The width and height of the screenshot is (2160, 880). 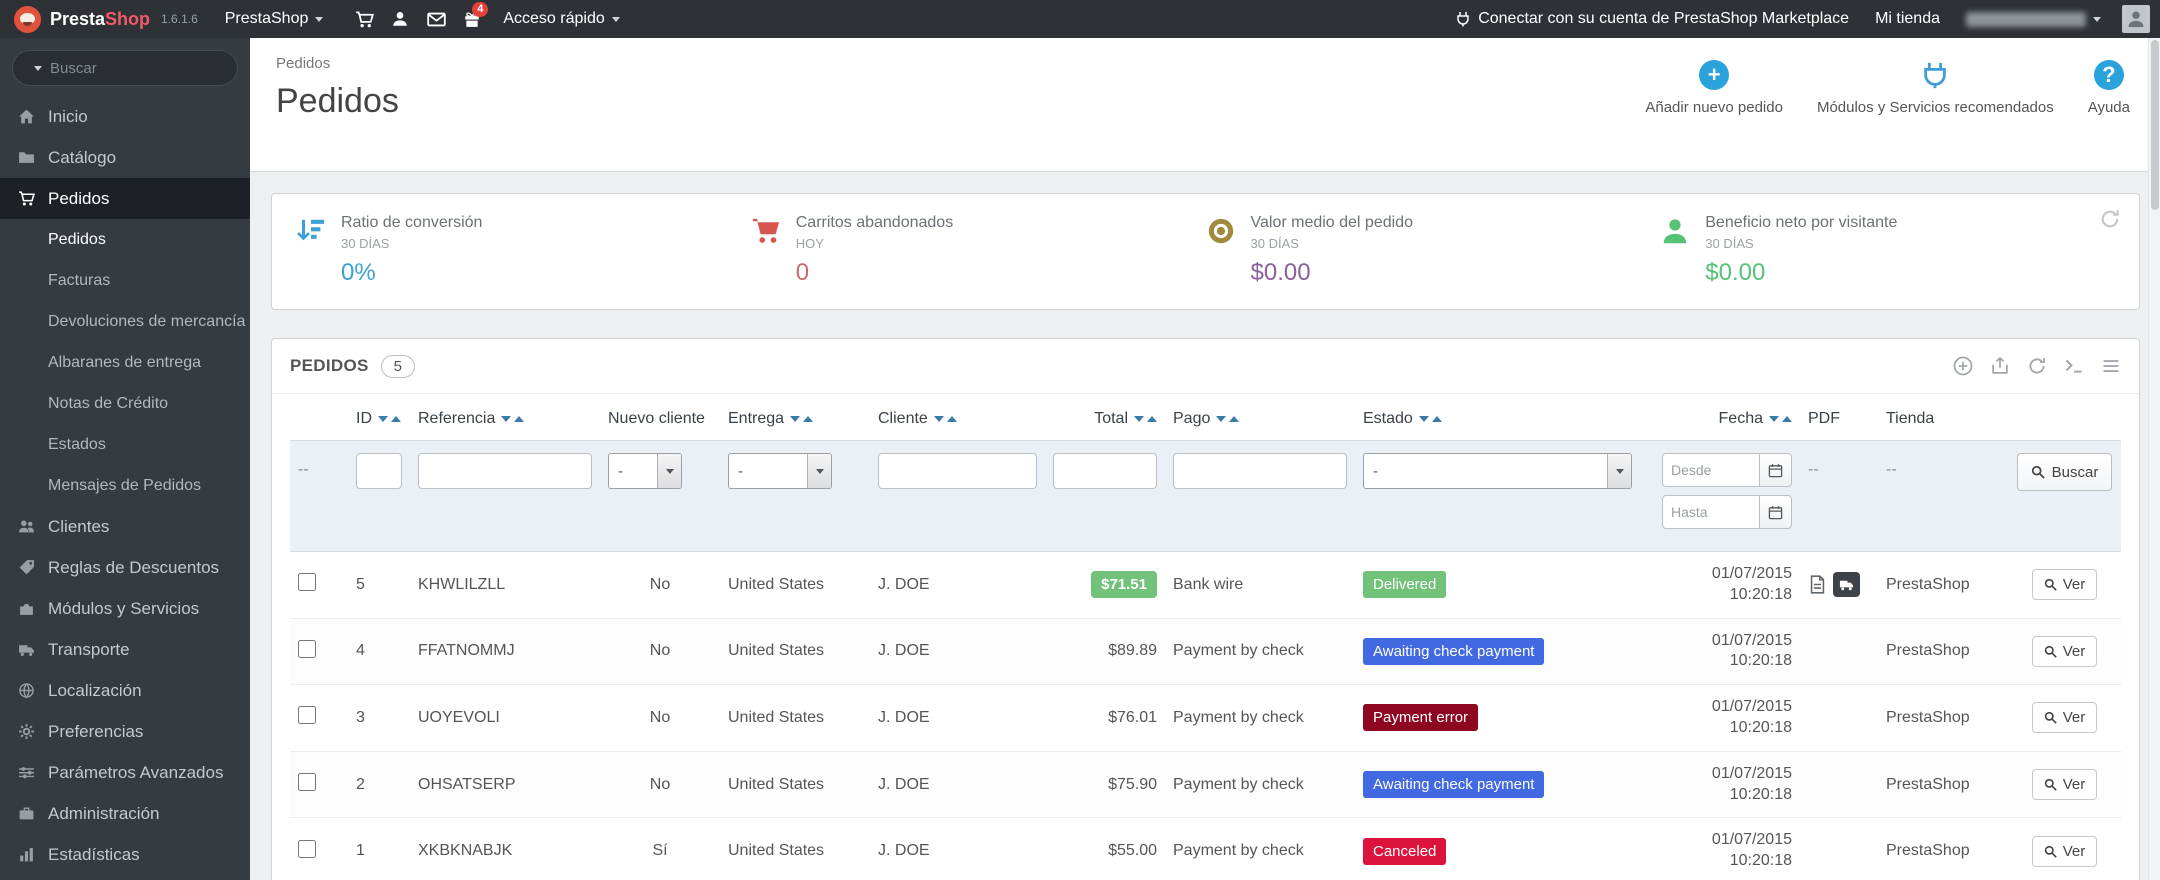 What do you see at coordinates (125, 731) in the screenshot?
I see `sidebar-item-preferencias: Preferencias` at bounding box center [125, 731].